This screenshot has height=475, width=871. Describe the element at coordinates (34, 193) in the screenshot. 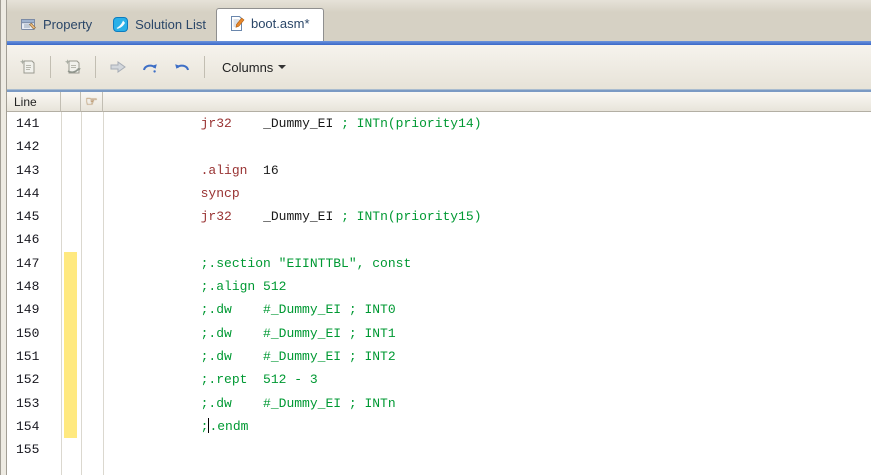

I see `line-number: 144` at that location.